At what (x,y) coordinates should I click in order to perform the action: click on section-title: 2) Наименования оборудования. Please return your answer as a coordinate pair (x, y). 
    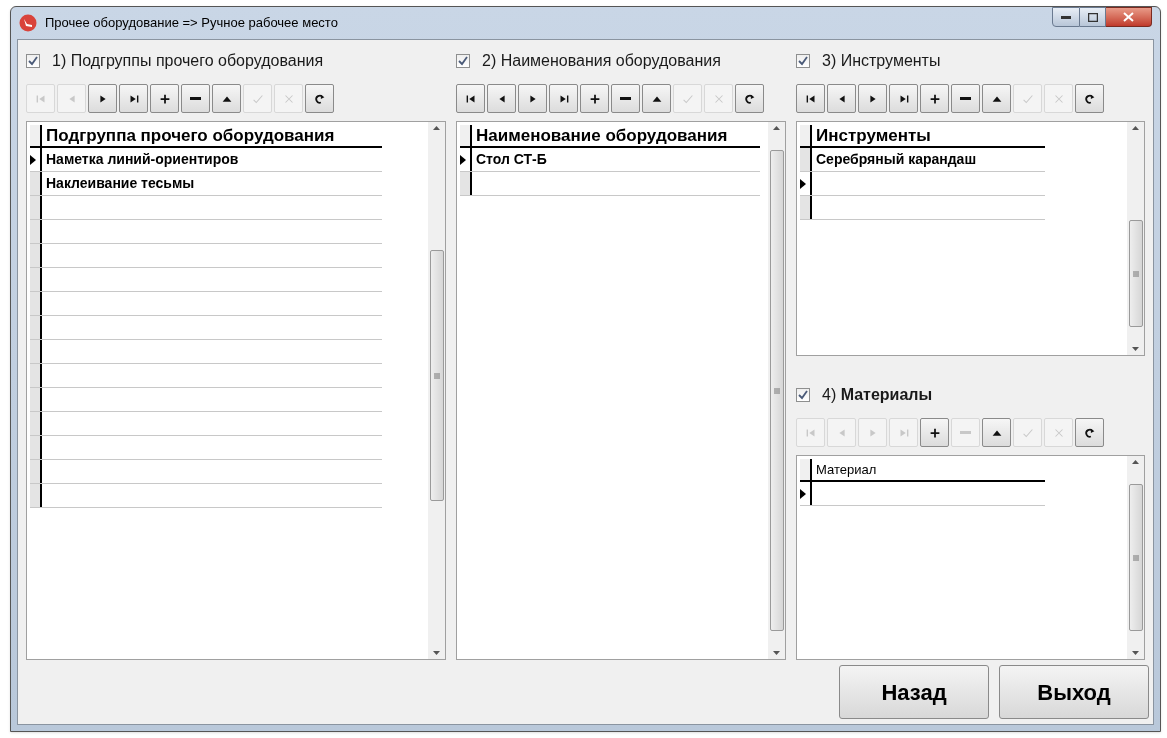
    Looking at the image, I should click on (601, 61).